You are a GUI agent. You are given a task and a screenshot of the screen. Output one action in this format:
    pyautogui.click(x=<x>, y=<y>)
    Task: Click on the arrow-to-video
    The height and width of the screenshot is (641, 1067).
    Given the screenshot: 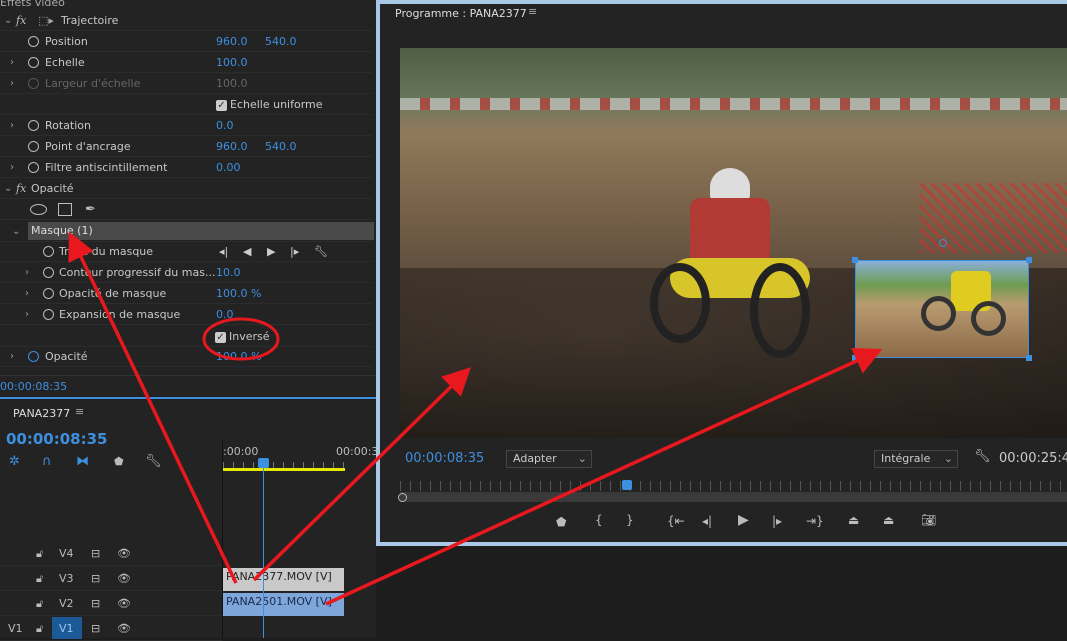 What is the action you would take?
    pyautogui.click(x=361, y=474)
    